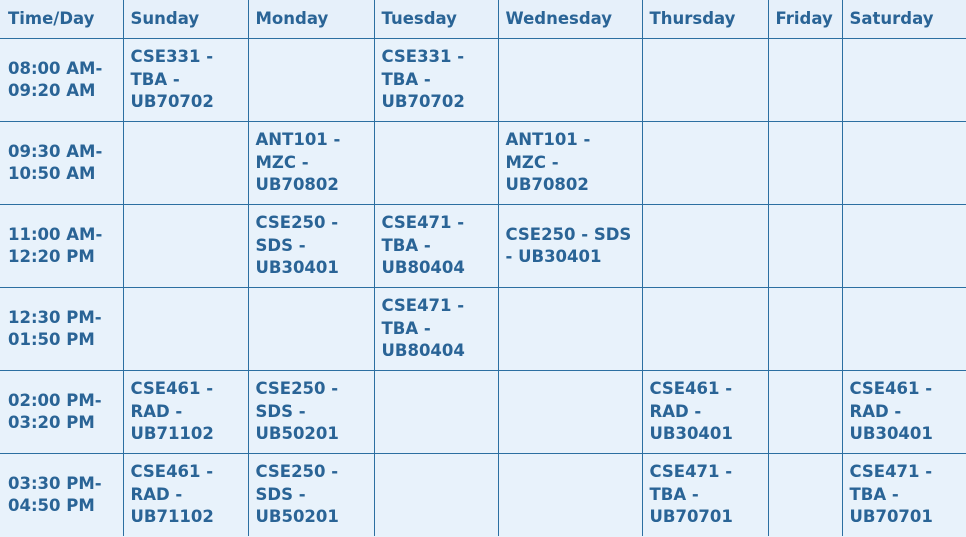 The height and width of the screenshot is (537, 966). What do you see at coordinates (705, 19) in the screenshot?
I see `header-day-thursday: Thursday` at bounding box center [705, 19].